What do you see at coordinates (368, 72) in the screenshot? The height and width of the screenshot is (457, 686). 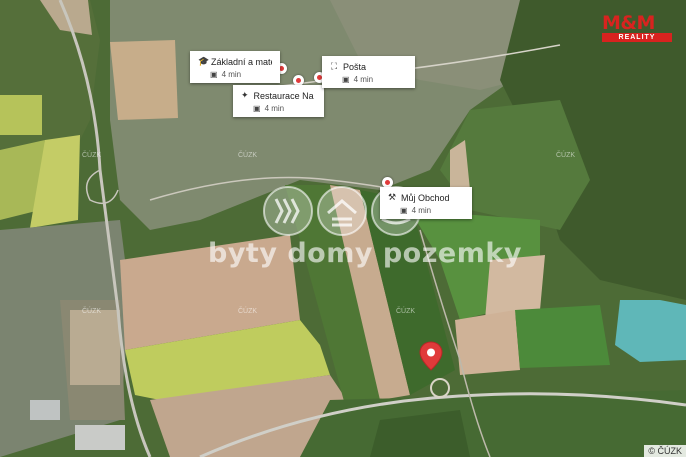 I see `poi-card-post: ⛶ Pošta ▣ 4 min` at bounding box center [368, 72].